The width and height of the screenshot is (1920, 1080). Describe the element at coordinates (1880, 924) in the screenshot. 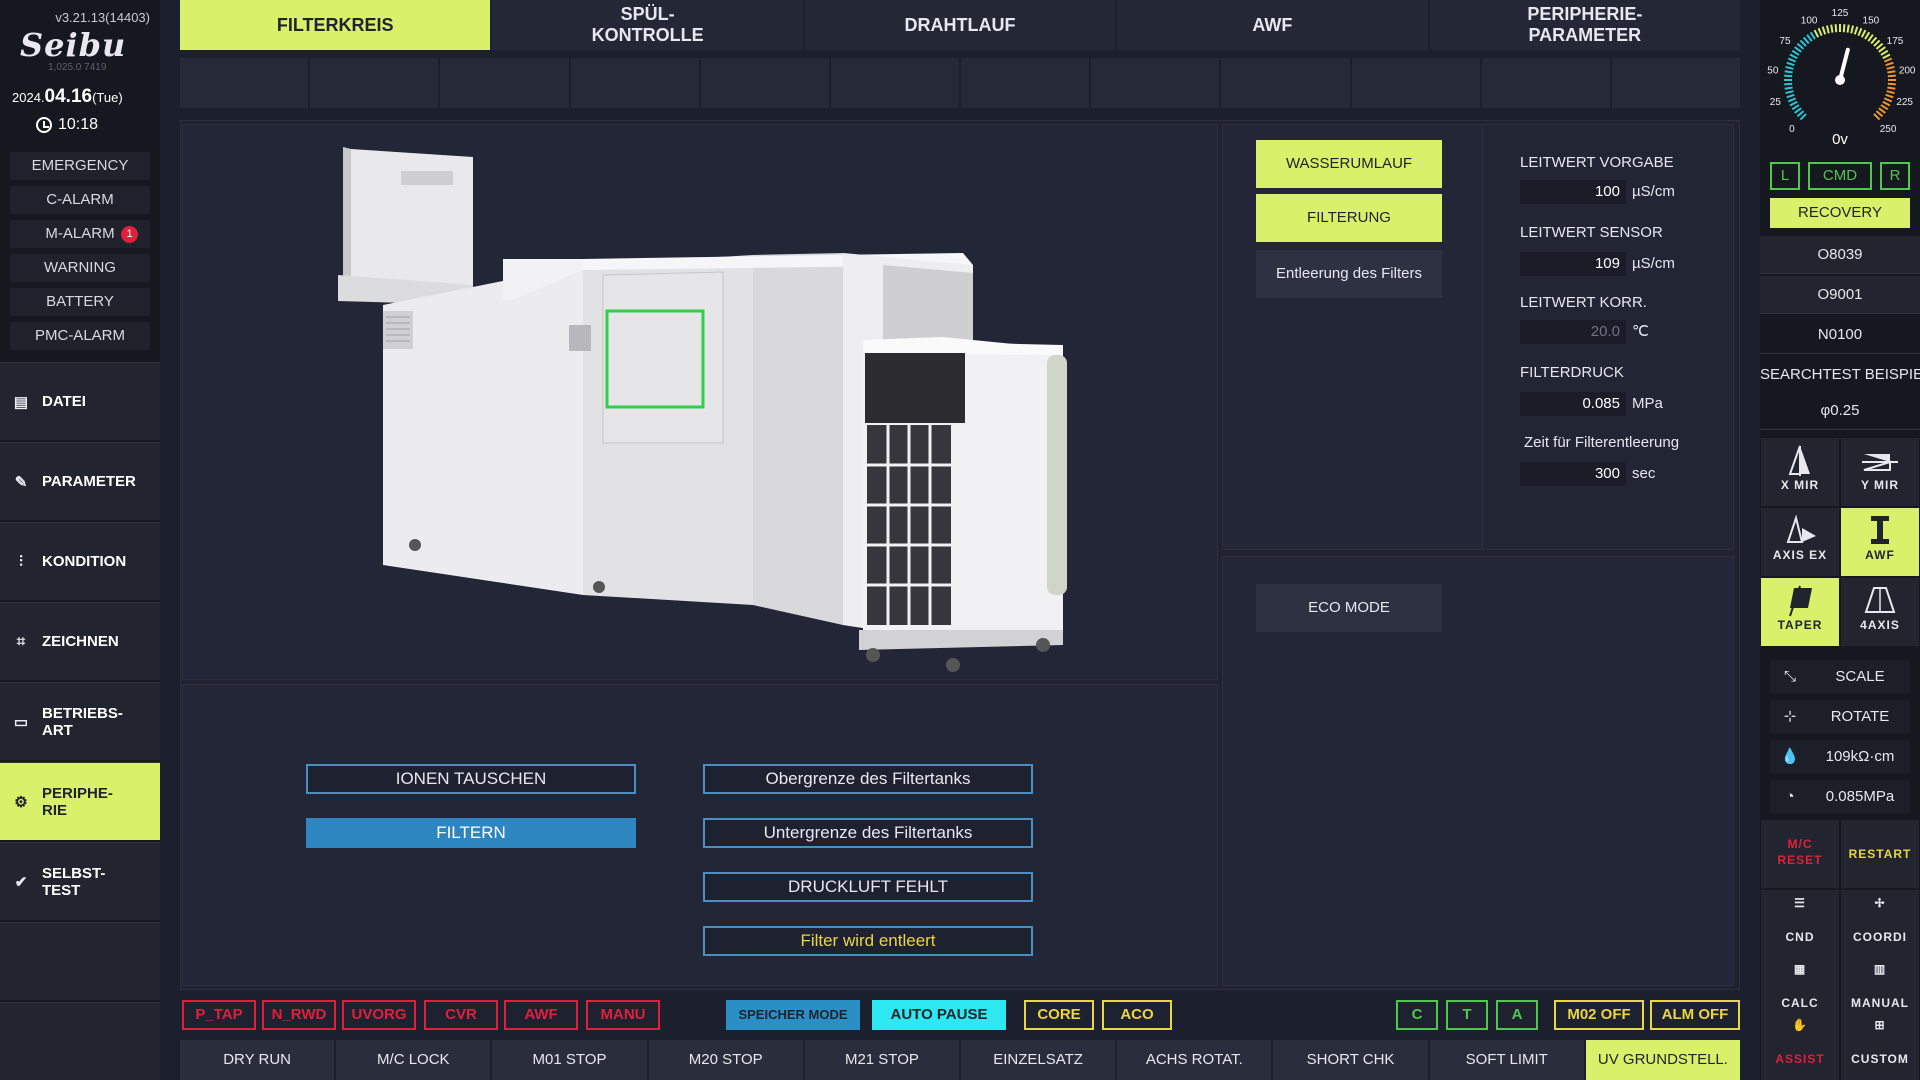

I see `coordi-button: ✢ COORDI` at that location.